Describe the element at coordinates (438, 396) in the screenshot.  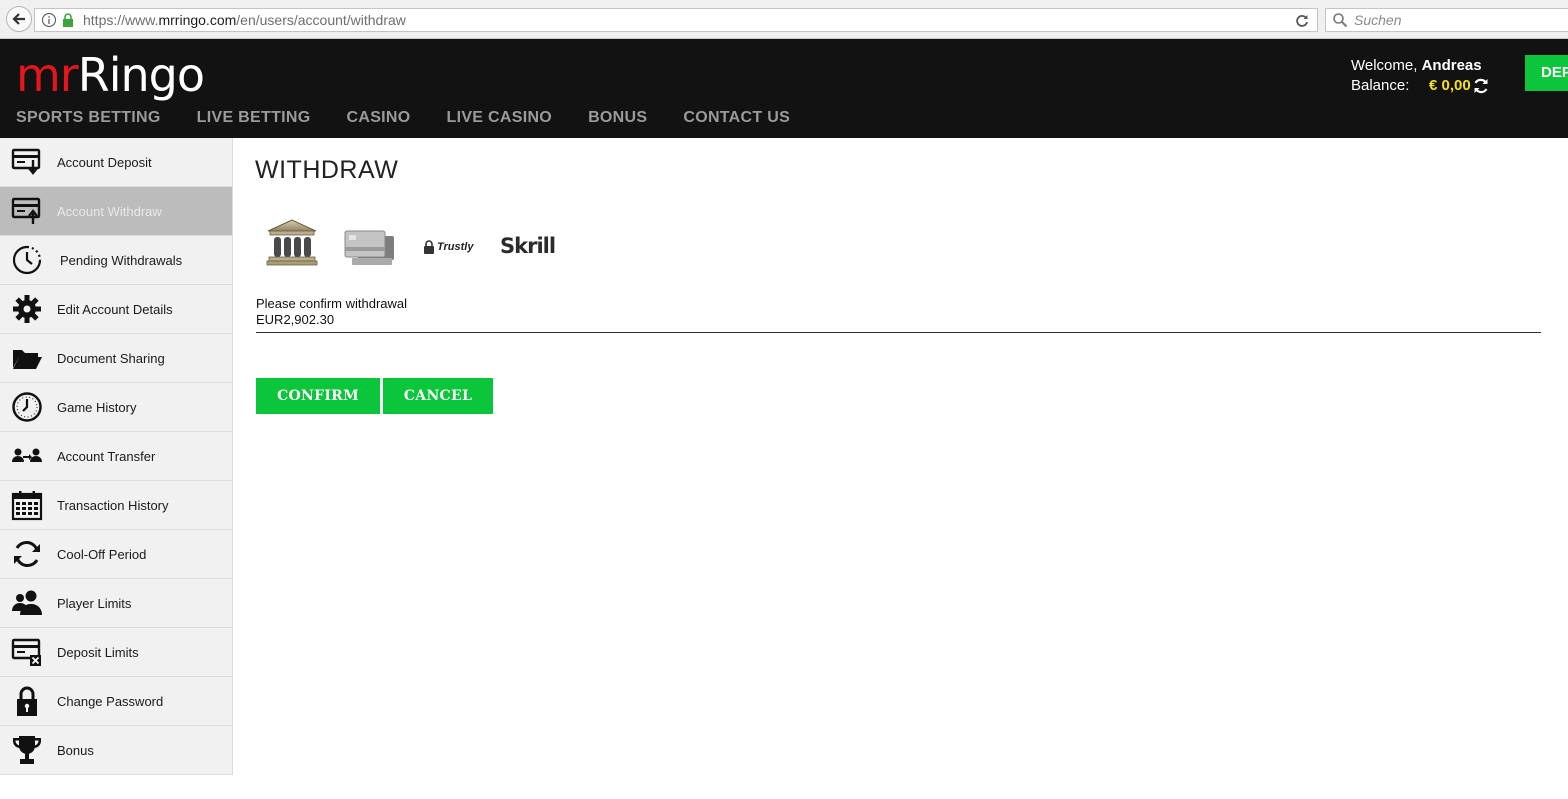
I see `cancel-button: CANCEL` at that location.